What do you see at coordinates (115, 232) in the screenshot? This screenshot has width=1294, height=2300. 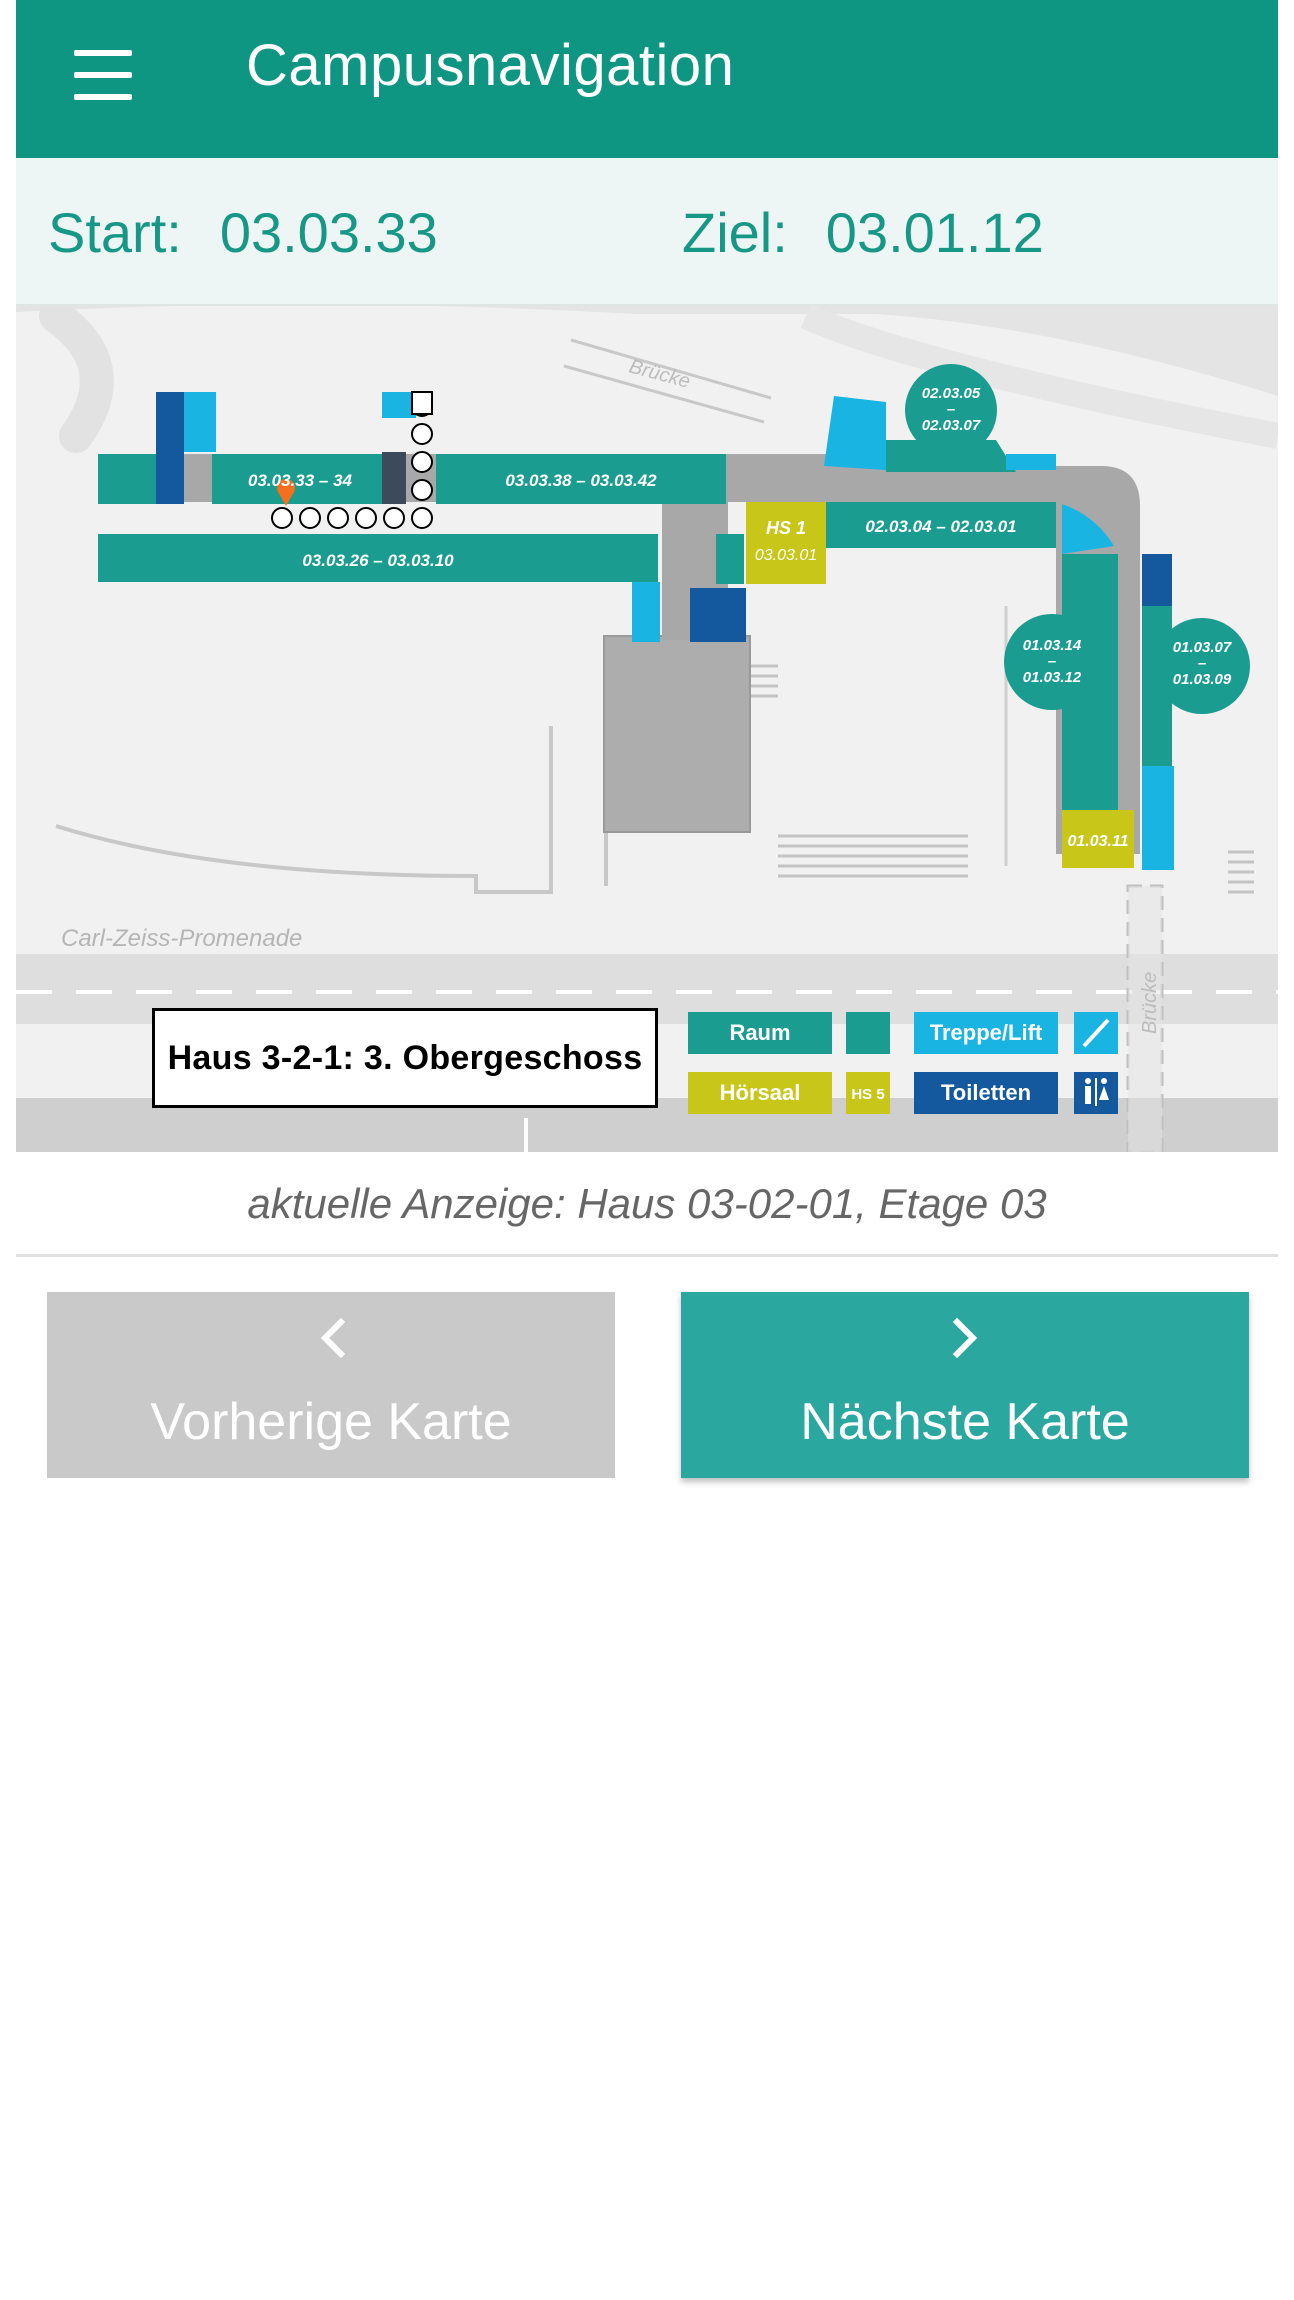 I see `start-label: Start:` at bounding box center [115, 232].